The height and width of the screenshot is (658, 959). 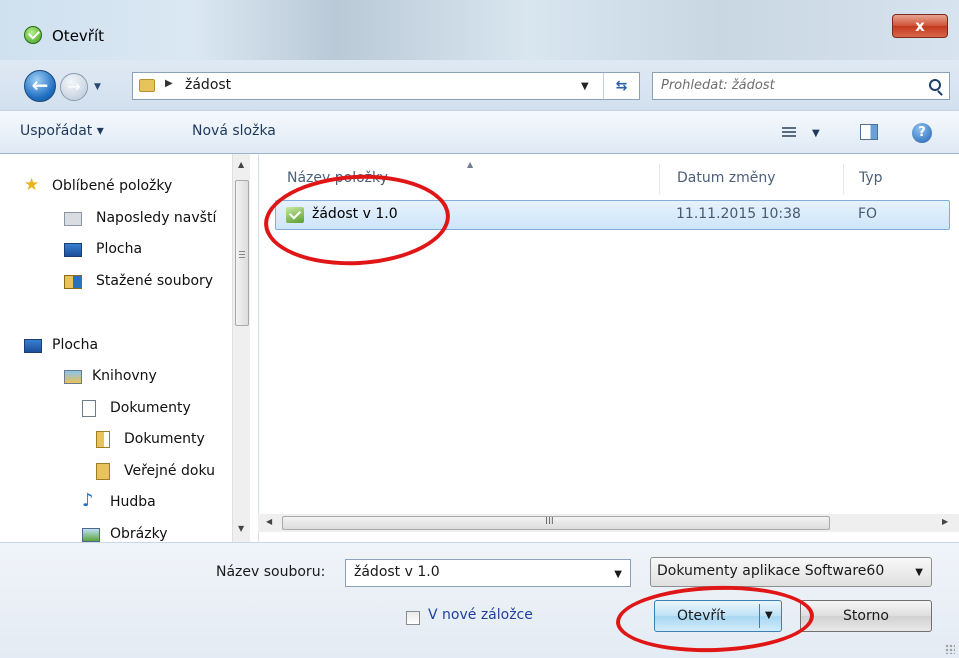 What do you see at coordinates (156, 218) in the screenshot?
I see `nav-item-label: Naposledy navští` at bounding box center [156, 218].